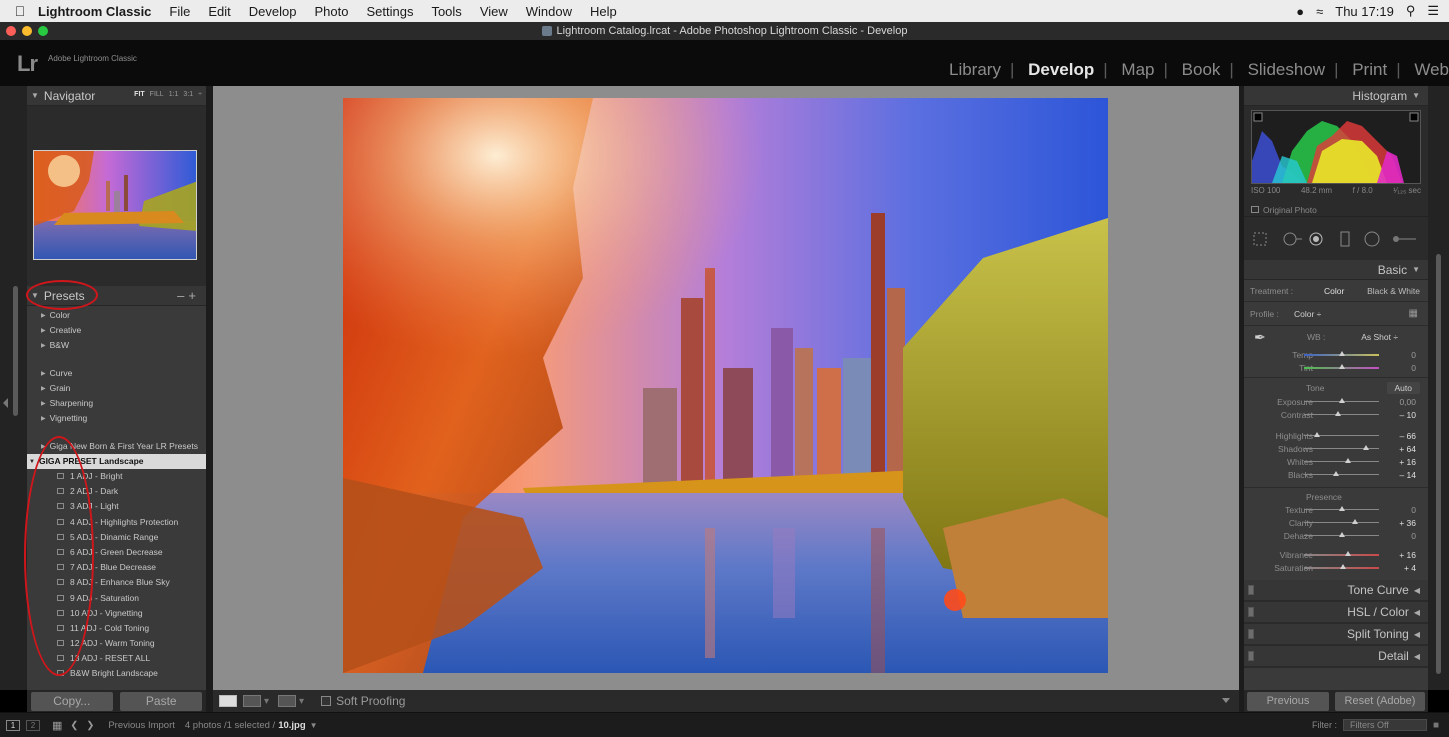  What do you see at coordinates (139, 94) in the screenshot?
I see `zoom-fit: FIT` at bounding box center [139, 94].